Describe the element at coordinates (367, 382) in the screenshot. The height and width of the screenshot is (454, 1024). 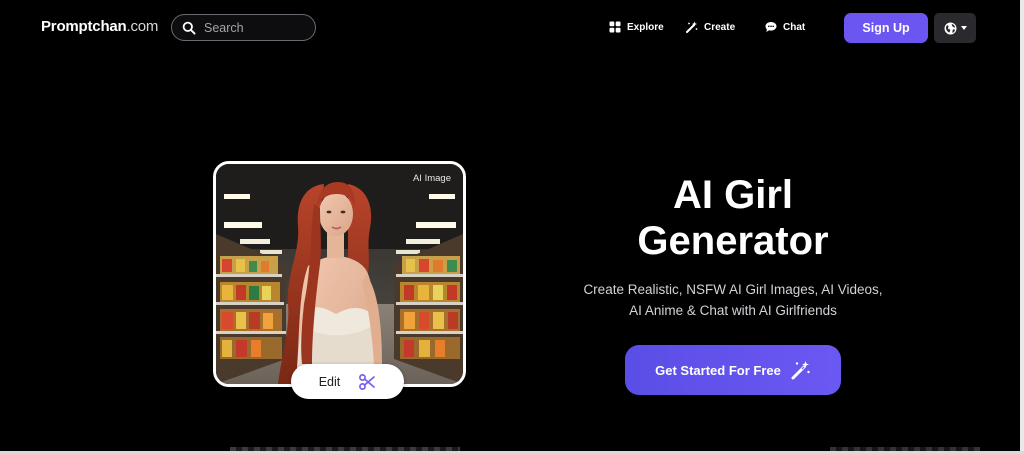
I see `scissors-icon` at that location.